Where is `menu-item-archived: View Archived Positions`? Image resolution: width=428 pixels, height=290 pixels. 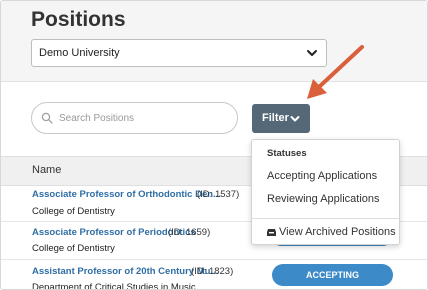 menu-item-archived: View Archived Positions is located at coordinates (331, 232).